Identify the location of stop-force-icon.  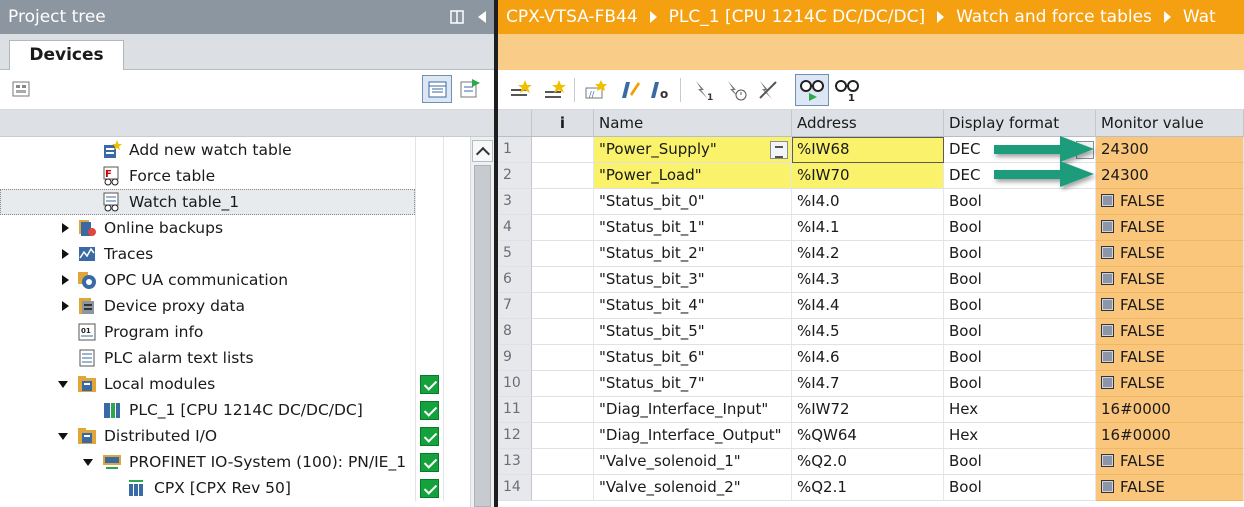
(768, 90).